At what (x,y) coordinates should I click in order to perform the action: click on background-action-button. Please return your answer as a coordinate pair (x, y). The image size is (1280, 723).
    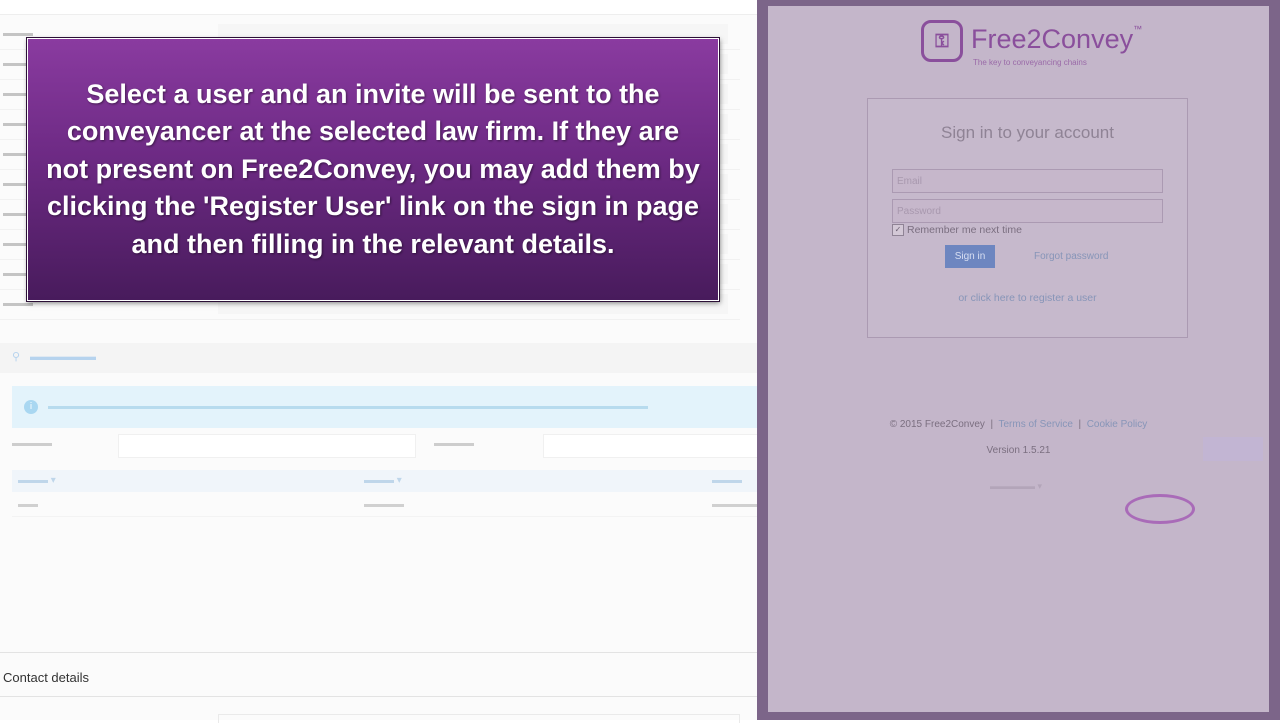
    Looking at the image, I should click on (1233, 449).